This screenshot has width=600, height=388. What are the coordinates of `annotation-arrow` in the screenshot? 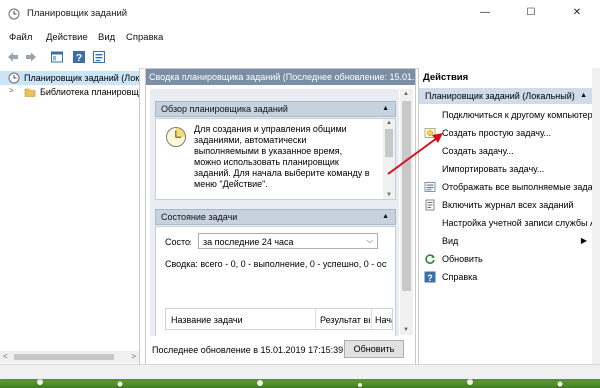 It's located at (415, 154).